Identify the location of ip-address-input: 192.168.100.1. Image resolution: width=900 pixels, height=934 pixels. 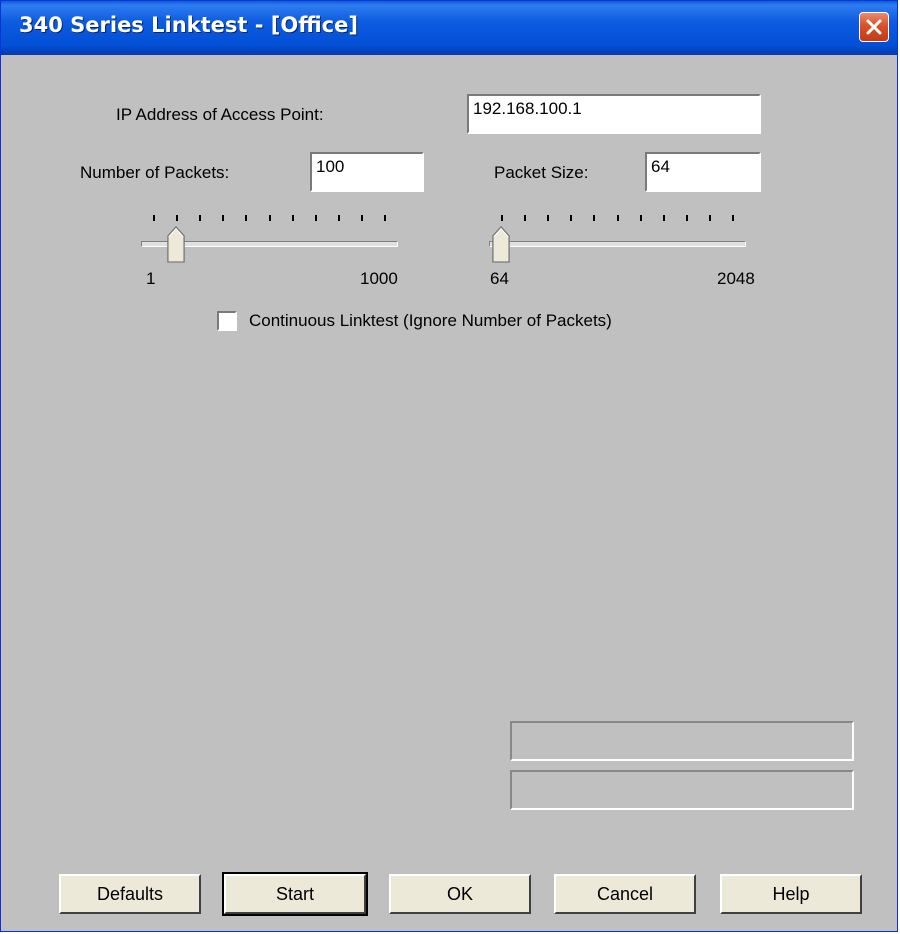
(614, 114).